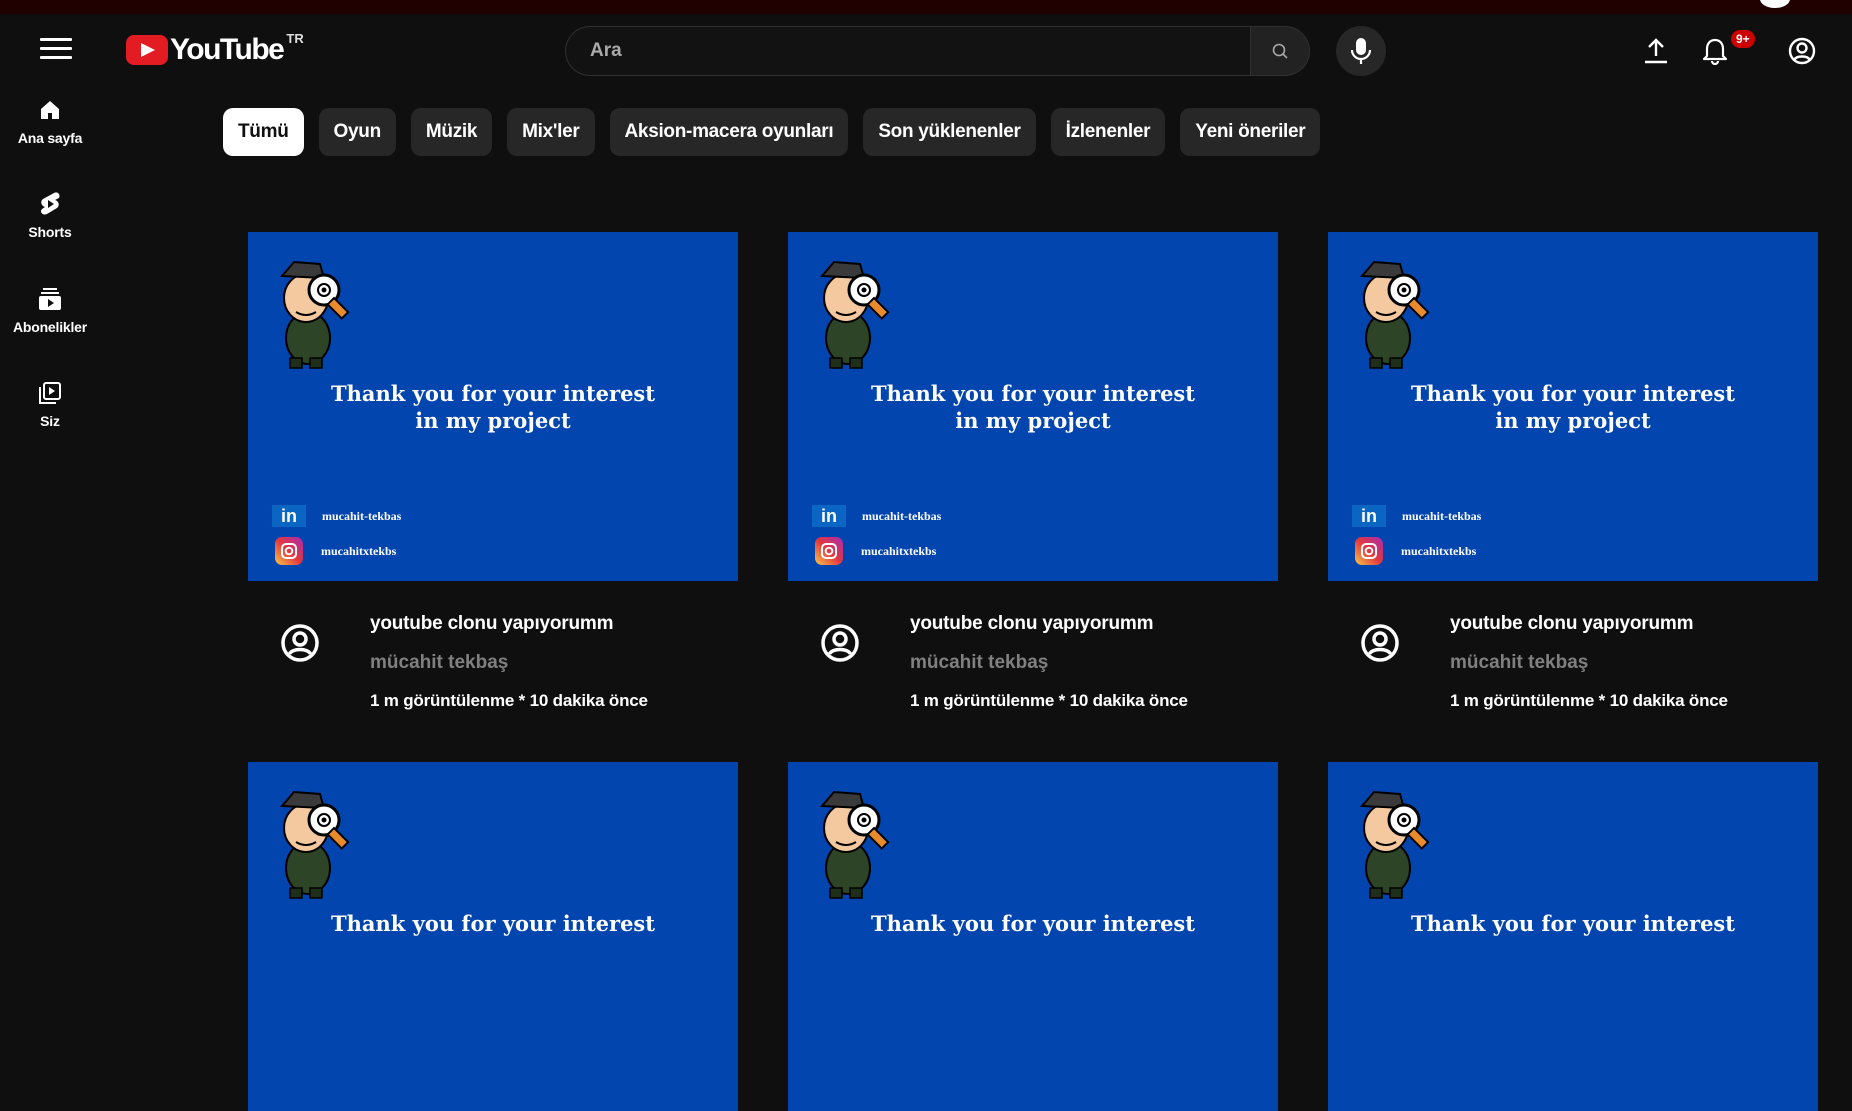 The image size is (1852, 1111). Describe the element at coordinates (50, 215) in the screenshot. I see `sidebar-item-shorts: Shorts` at that location.